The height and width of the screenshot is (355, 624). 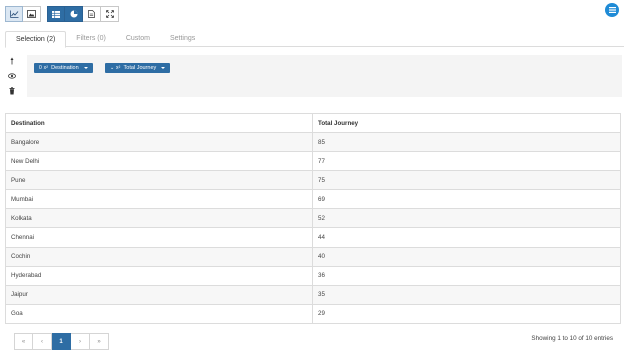 What do you see at coordinates (12, 61) in the screenshot?
I see `pin-icon` at bounding box center [12, 61].